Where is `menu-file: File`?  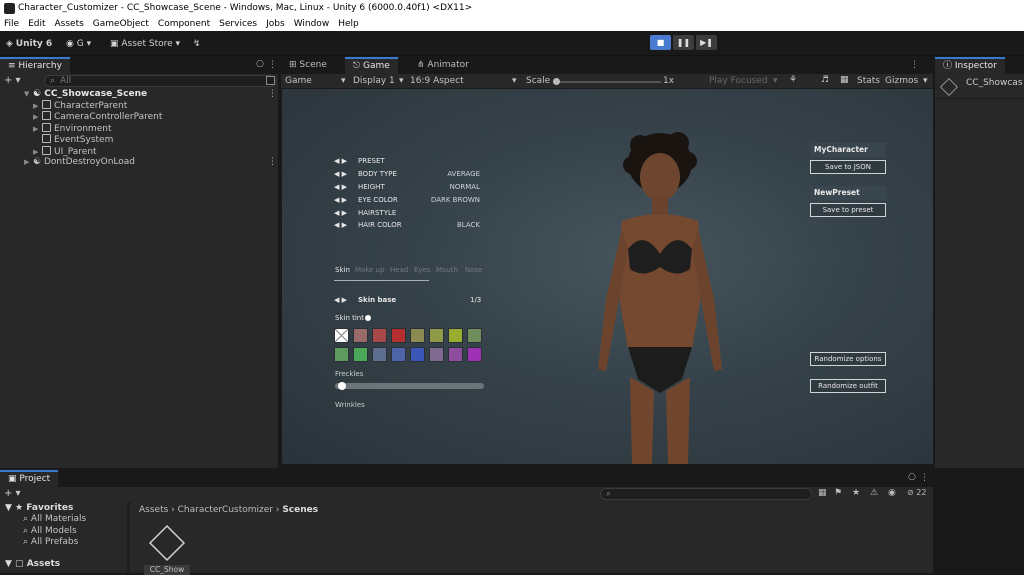 menu-file: File is located at coordinates (11, 24).